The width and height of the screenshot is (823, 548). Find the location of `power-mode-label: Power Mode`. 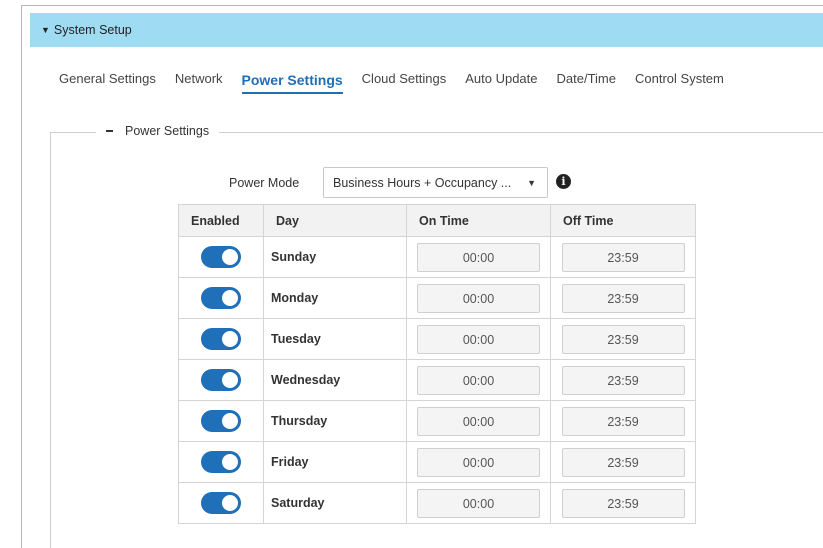

power-mode-label: Power Mode is located at coordinates (264, 183).